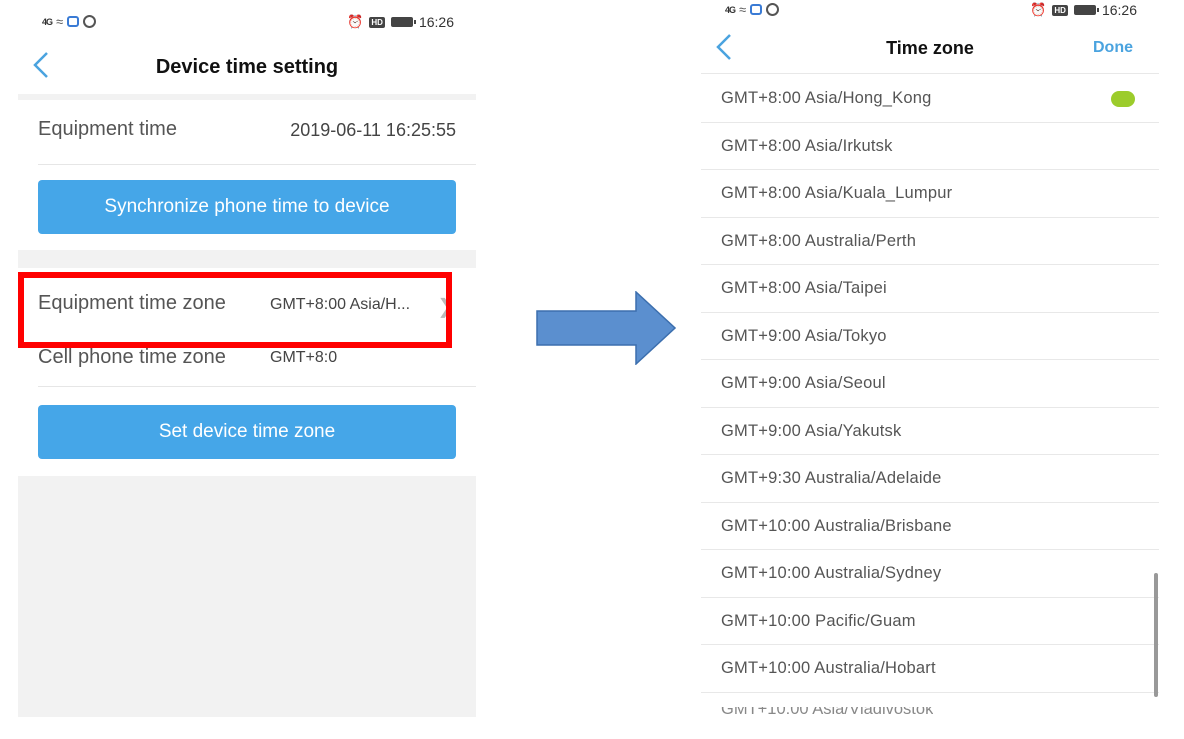 The height and width of the screenshot is (739, 1184). Describe the element at coordinates (930, 621) in the screenshot. I see `list-item: GMT+10:00 Pacific/Guam` at that location.